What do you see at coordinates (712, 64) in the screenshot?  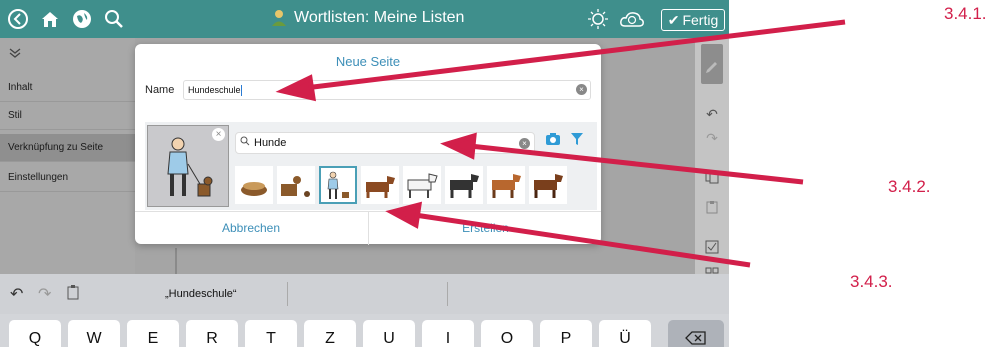 I see `edit-pencil-icon` at bounding box center [712, 64].